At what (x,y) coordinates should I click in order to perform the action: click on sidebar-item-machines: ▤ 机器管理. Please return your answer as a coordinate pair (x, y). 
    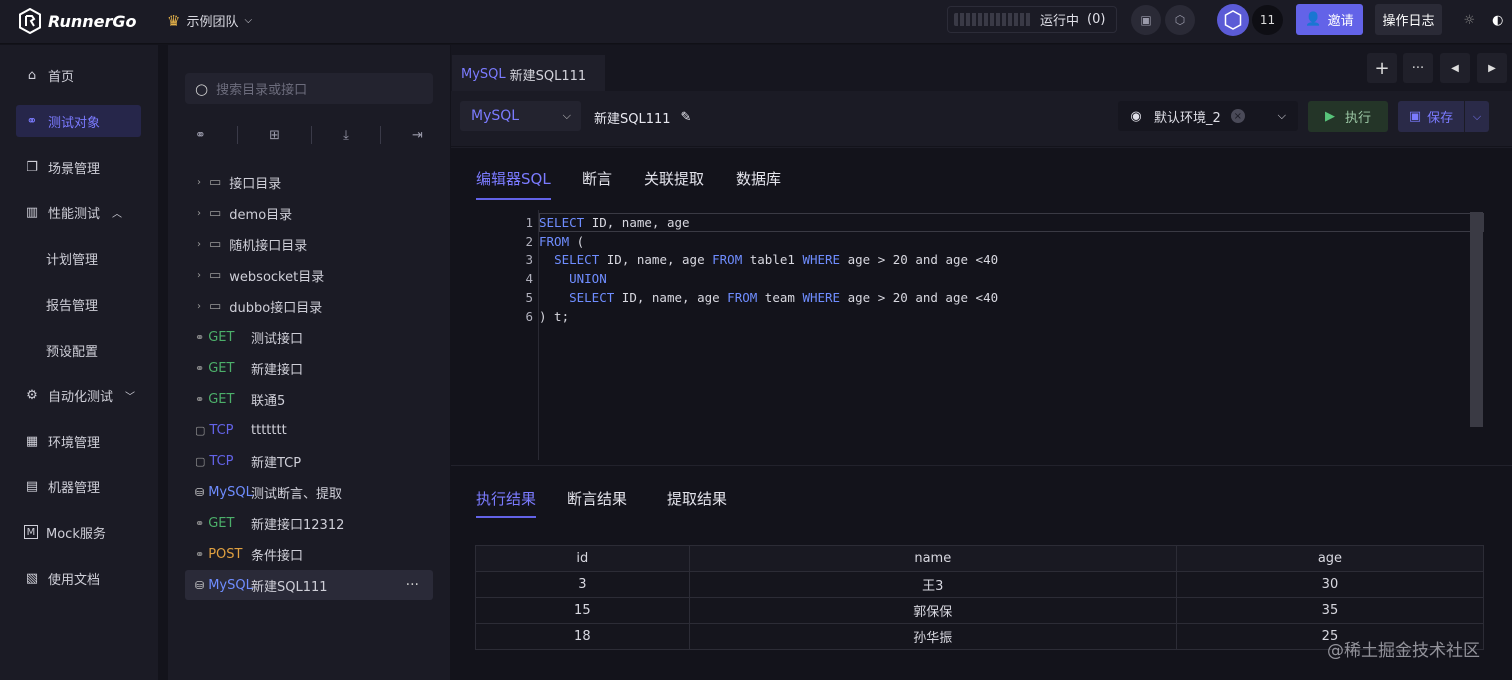
    Looking at the image, I should click on (78, 486).